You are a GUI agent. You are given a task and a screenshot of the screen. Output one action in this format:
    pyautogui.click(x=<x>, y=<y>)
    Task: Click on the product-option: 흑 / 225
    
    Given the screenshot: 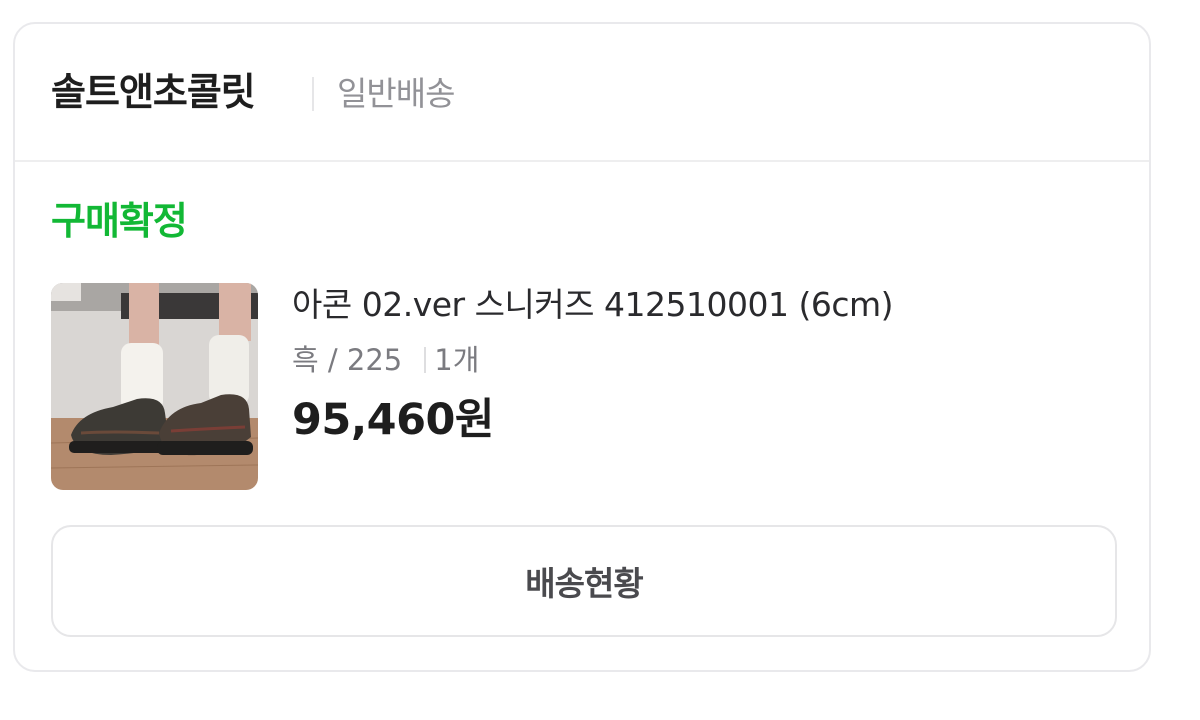 What is the action you would take?
    pyautogui.click(x=347, y=360)
    